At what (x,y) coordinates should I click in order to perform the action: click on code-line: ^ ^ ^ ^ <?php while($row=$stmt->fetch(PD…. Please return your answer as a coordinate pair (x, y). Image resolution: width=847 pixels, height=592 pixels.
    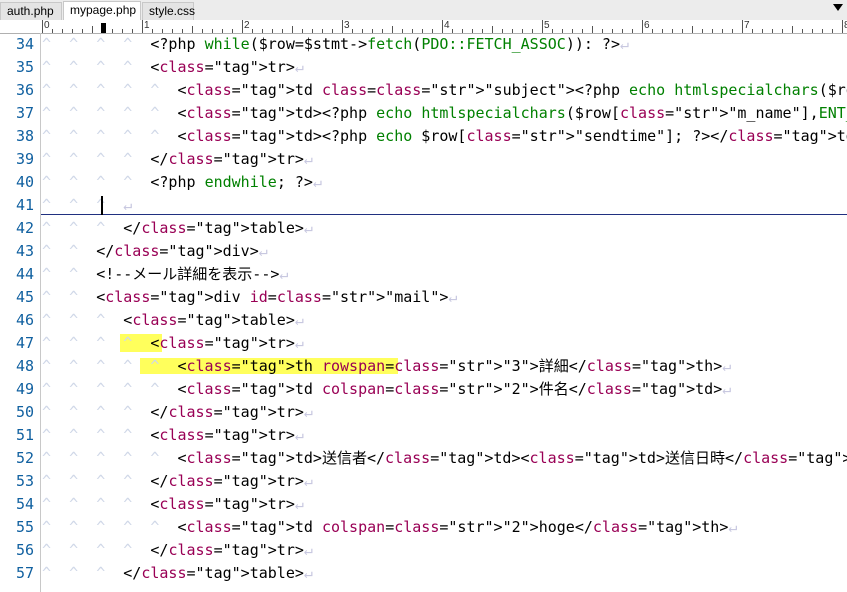
    Looking at the image, I should click on (335, 44).